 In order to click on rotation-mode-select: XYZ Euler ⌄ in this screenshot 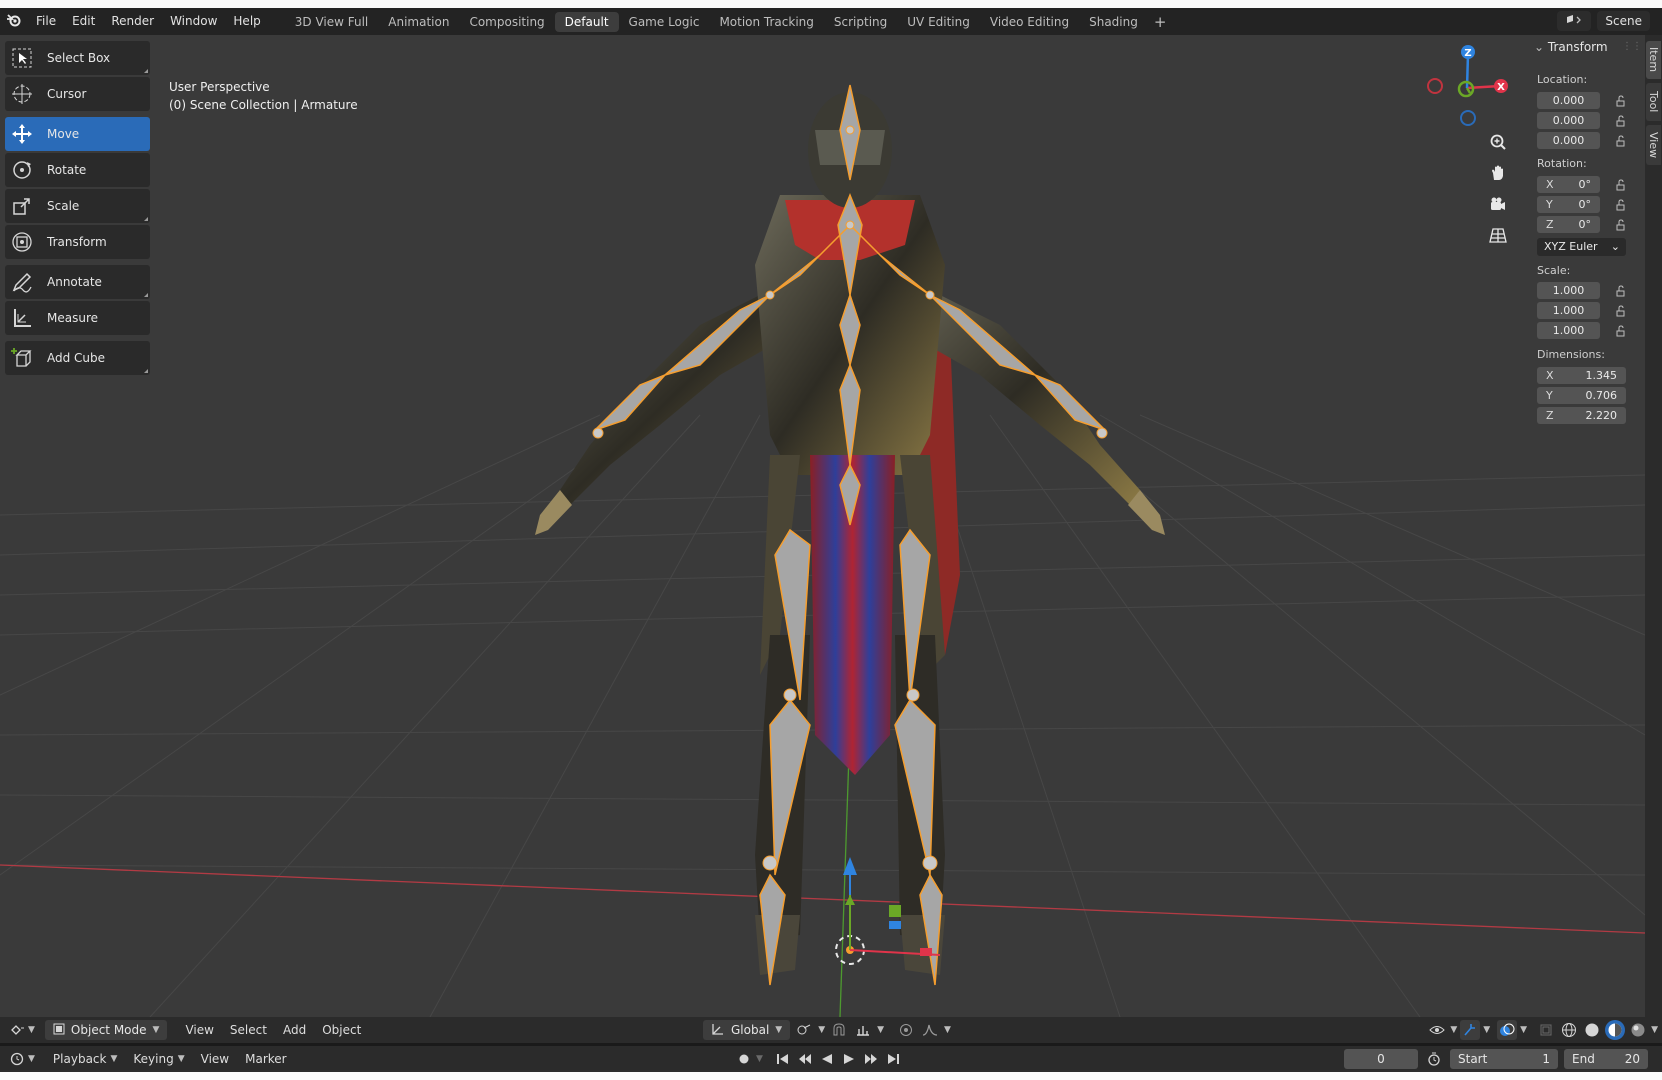, I will do `click(1581, 247)`.